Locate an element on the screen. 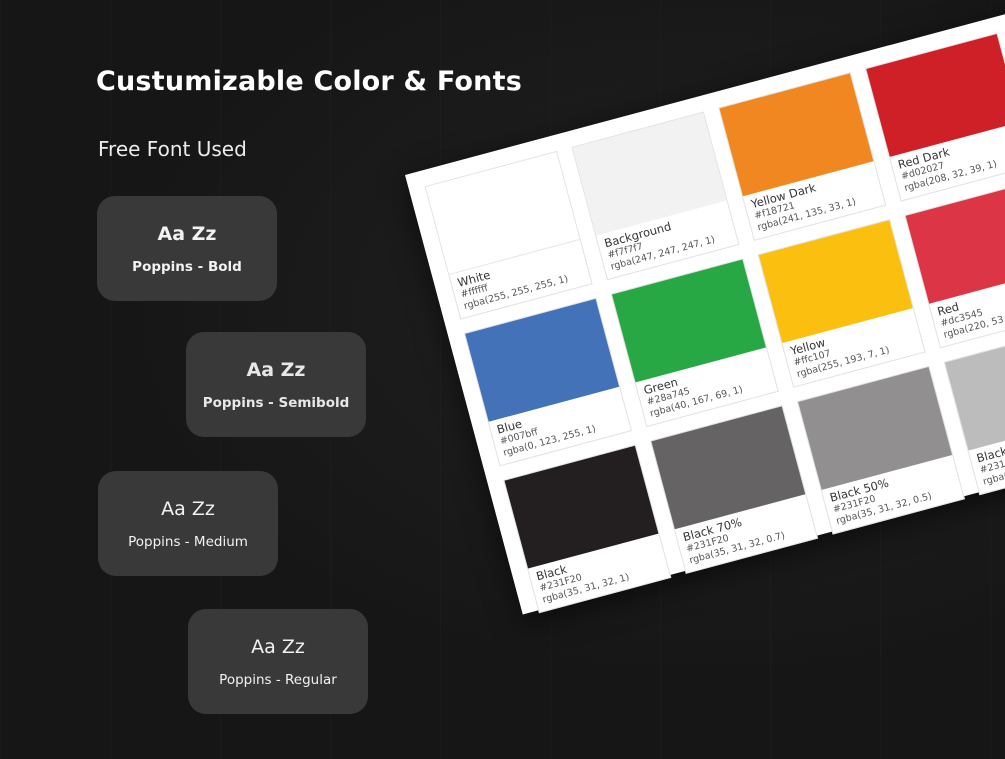  color-swatch: Red Dark #d02027 rgba(208, 32, 39, 1) is located at coordinates (935, 117).